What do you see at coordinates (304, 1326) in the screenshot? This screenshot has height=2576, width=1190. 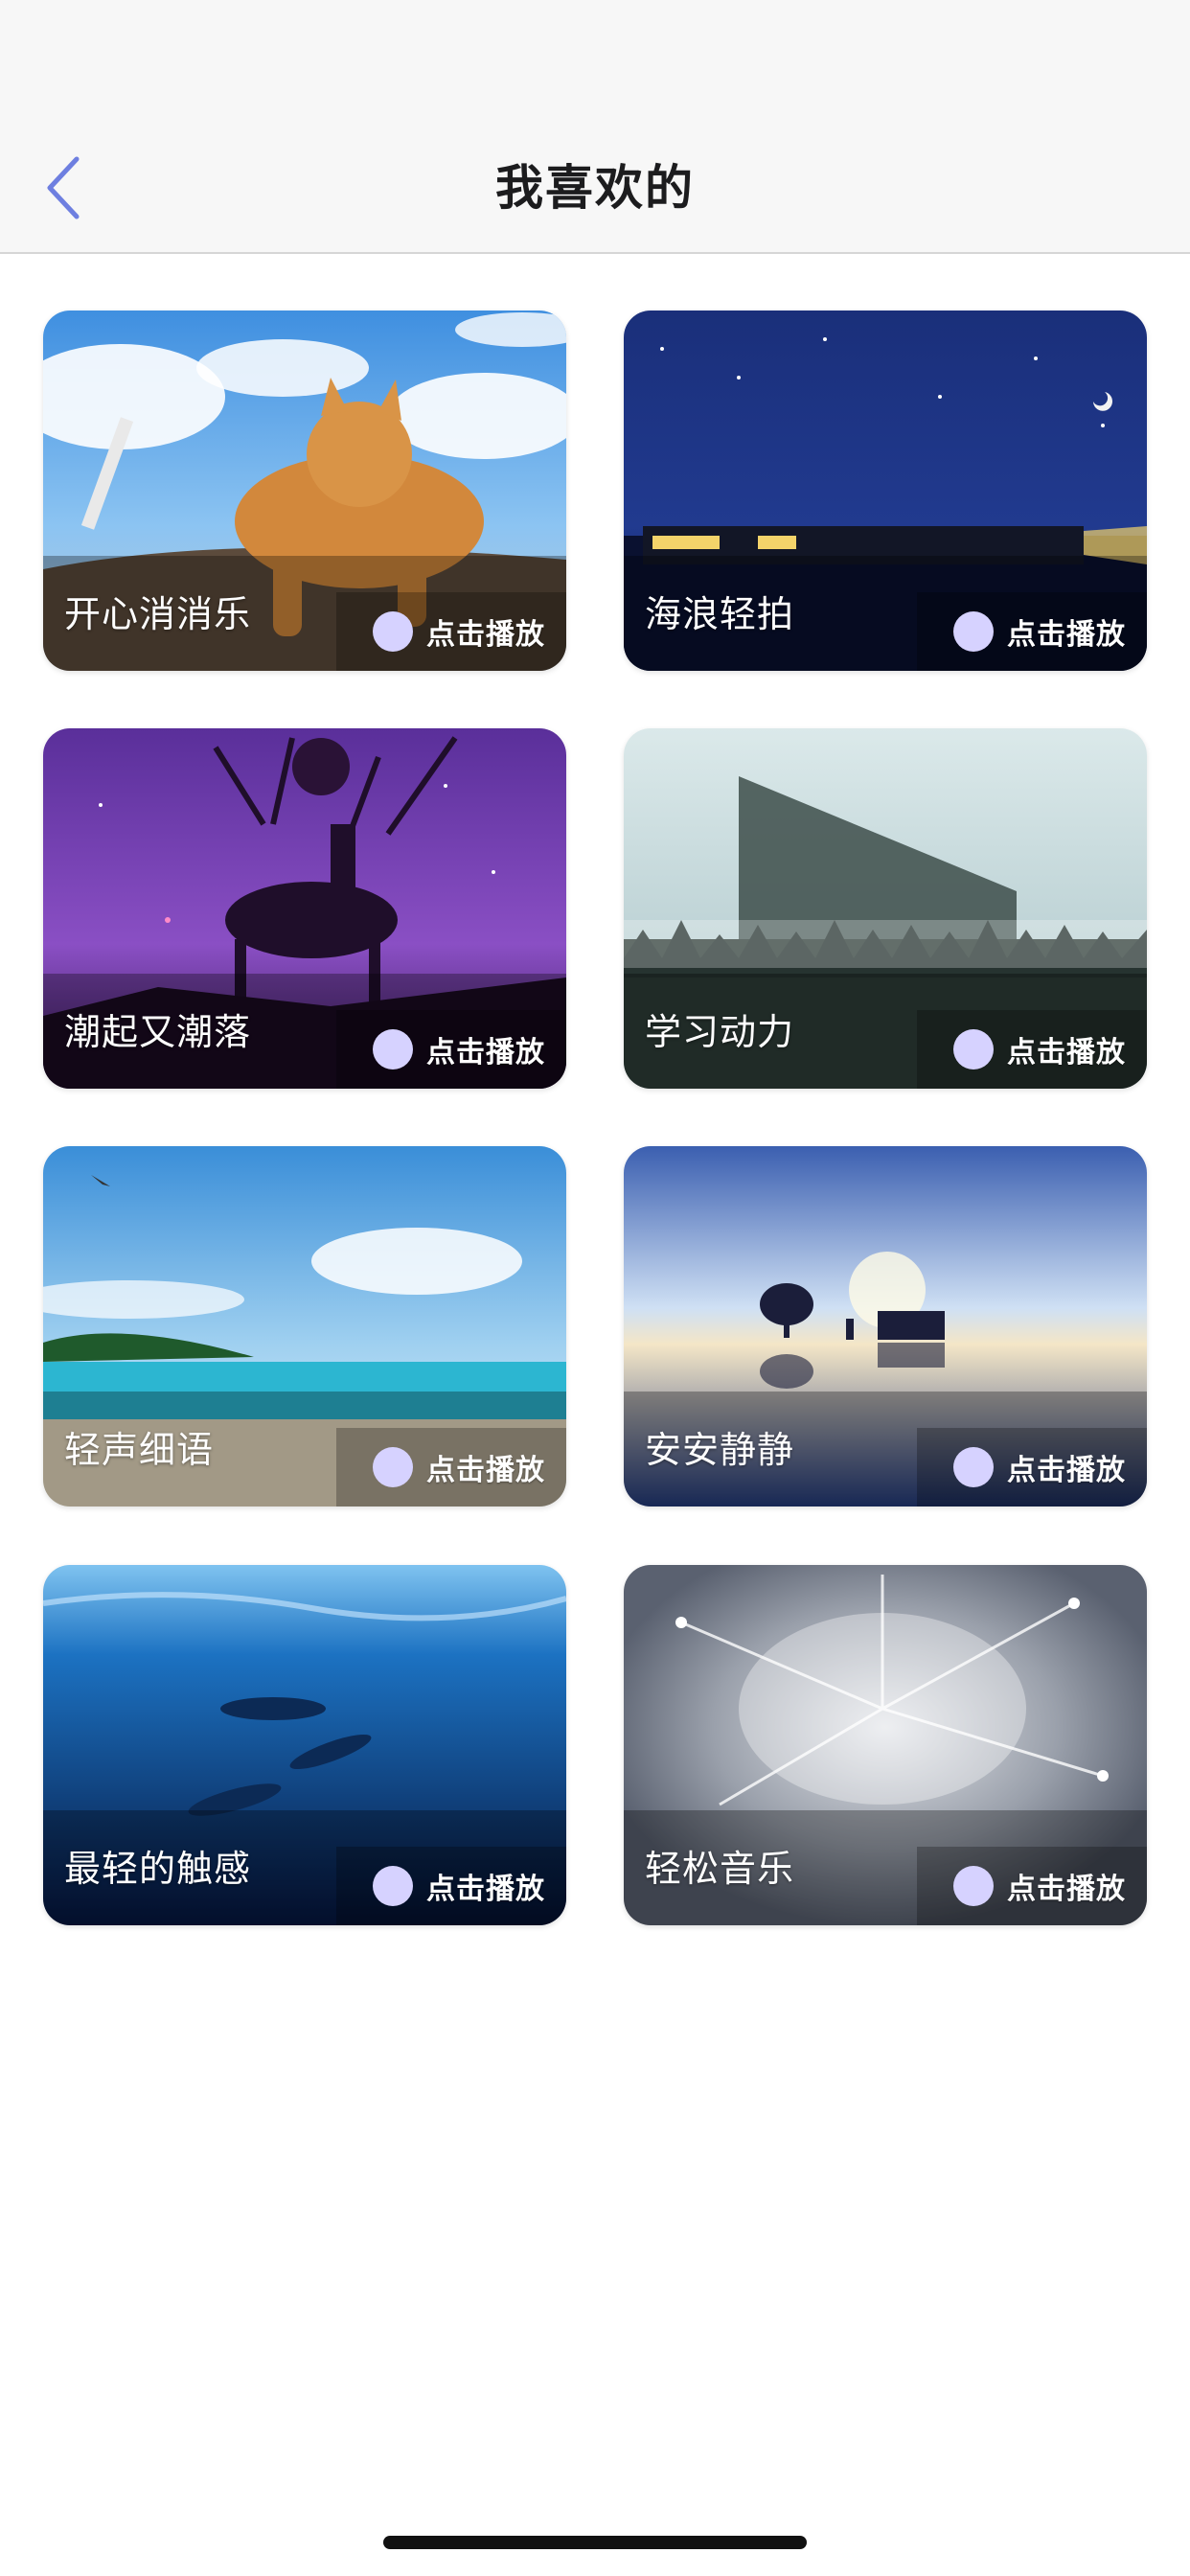 I see `music-card: 轻声细语 点击播放` at bounding box center [304, 1326].